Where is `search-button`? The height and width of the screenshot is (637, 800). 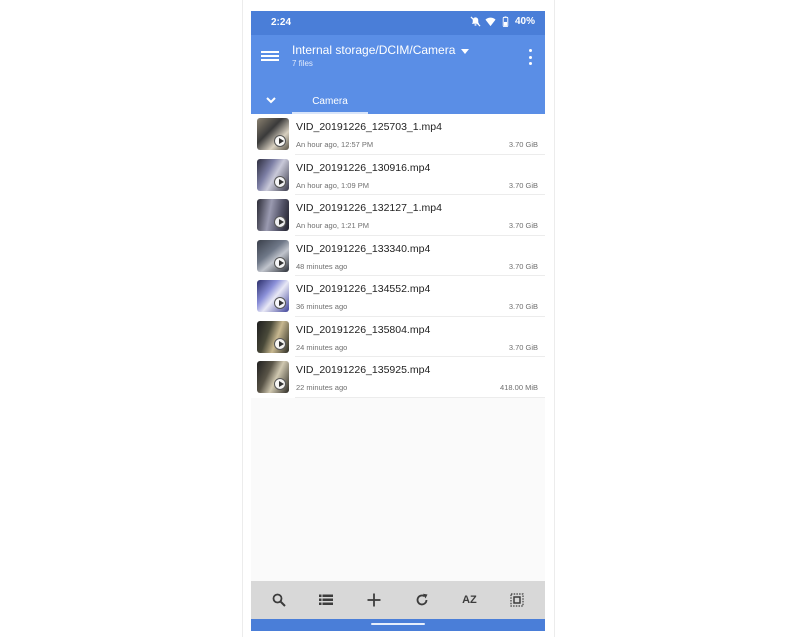 search-button is located at coordinates (279, 600).